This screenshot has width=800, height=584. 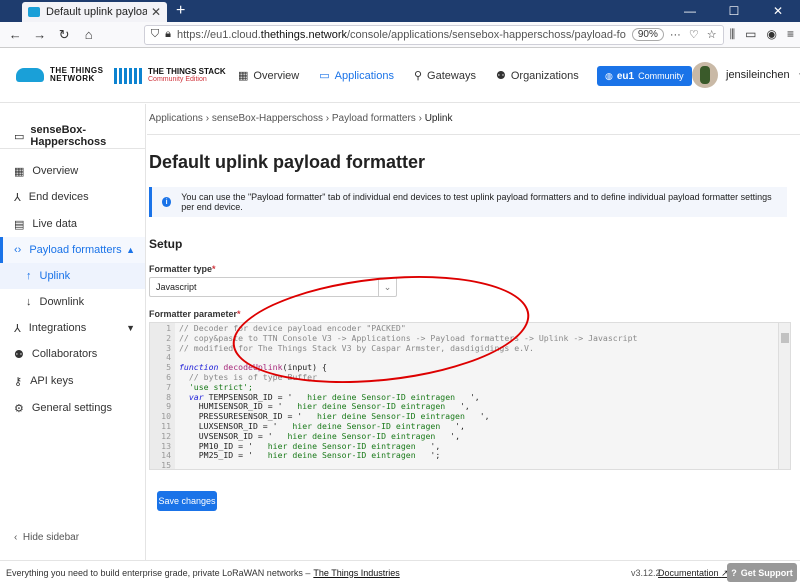 I want to click on shield-icon: ⛉, so click(x=155, y=34).